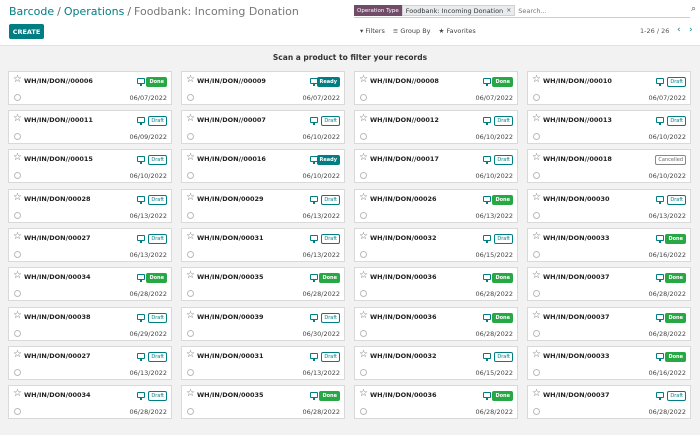 The width and height of the screenshot is (700, 435). Describe the element at coordinates (609, 127) in the screenshot. I see `kanban-card: ☆ WH/IN/DON//00013 Draft 06/10/2022` at that location.